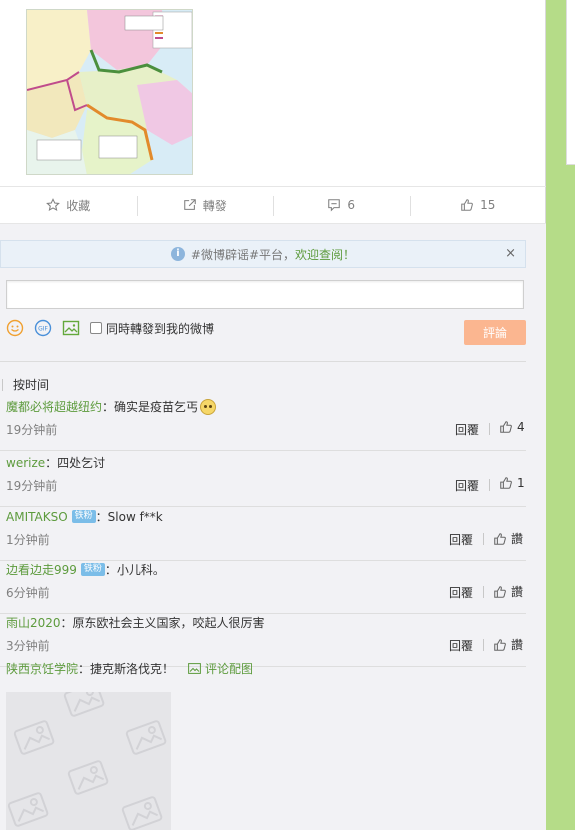 This screenshot has width=575, height=830. What do you see at coordinates (263, 480) in the screenshot?
I see `comment-item: werize ：四处乞讨 19分钟前 回覆 1` at bounding box center [263, 480].